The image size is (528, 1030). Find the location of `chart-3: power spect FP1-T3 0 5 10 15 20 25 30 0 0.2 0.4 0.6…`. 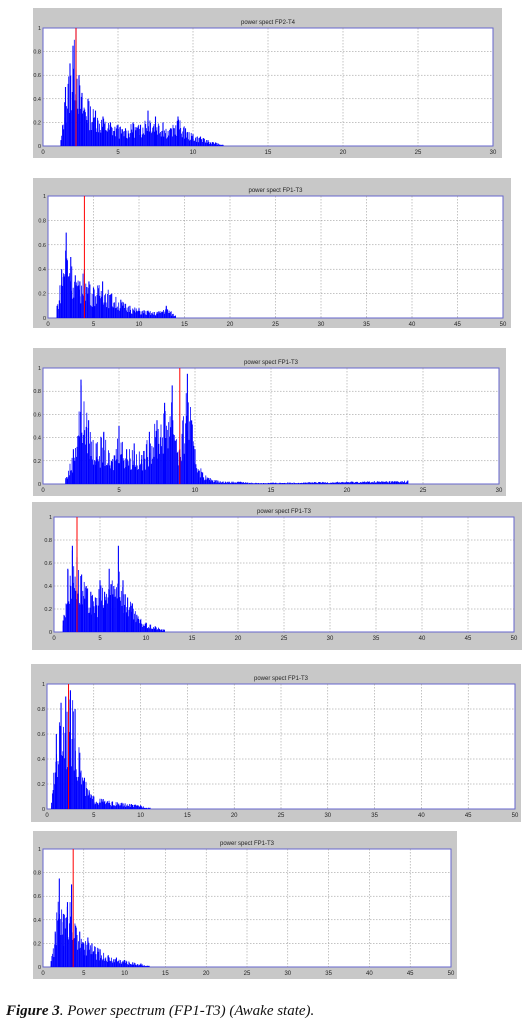

chart-3: power spect FP1-T3 0 5 10 15 20 25 30 0 0.2 0.4 0.6… is located at coordinates (268, 427).